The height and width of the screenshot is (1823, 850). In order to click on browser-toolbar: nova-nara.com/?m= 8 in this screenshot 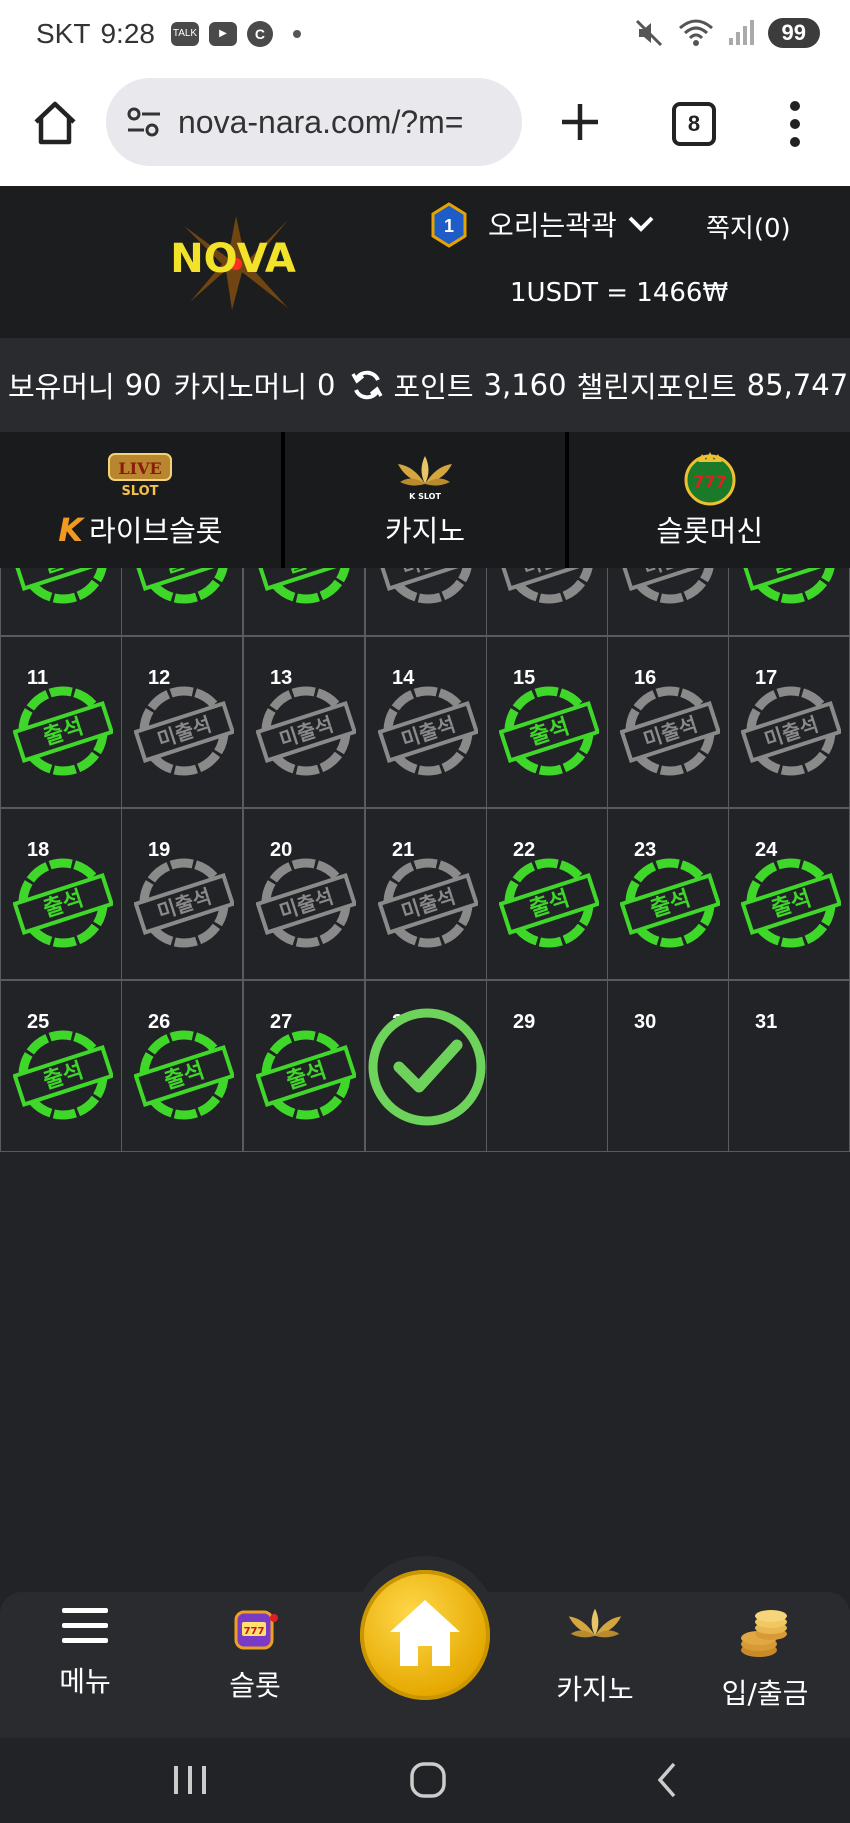, I will do `click(425, 129)`.